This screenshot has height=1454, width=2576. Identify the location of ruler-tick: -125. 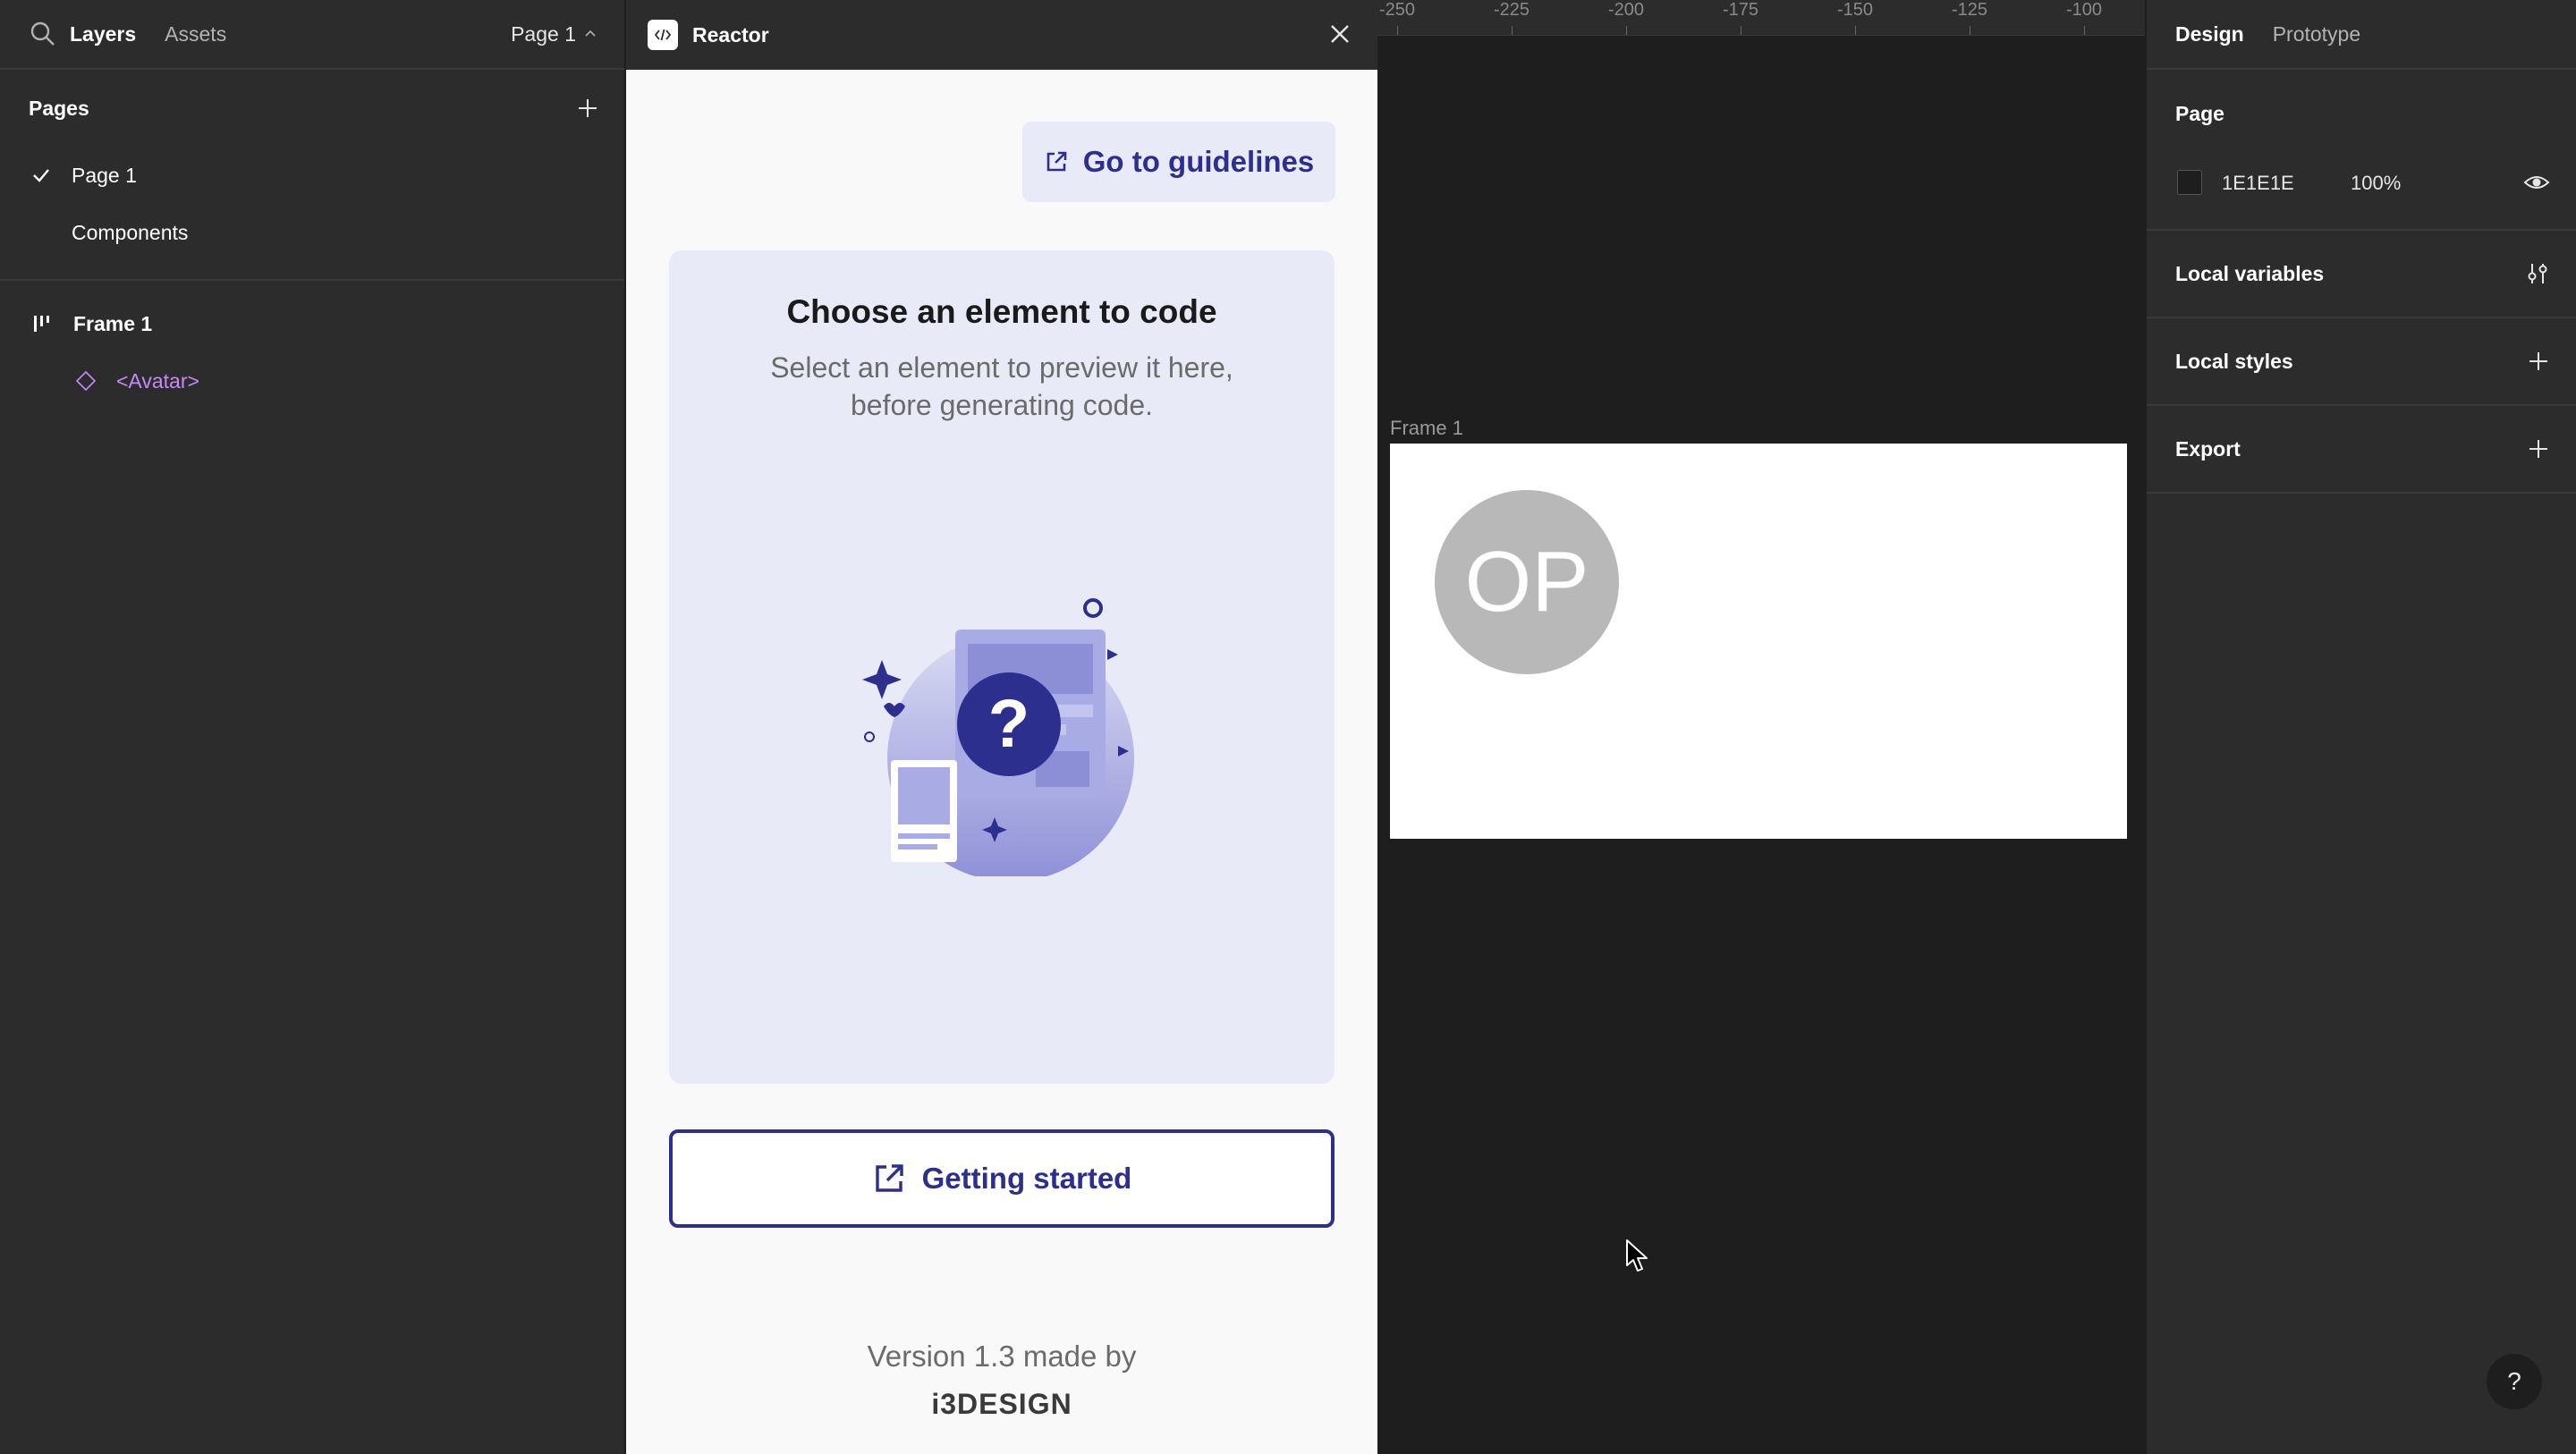
(1969, 10).